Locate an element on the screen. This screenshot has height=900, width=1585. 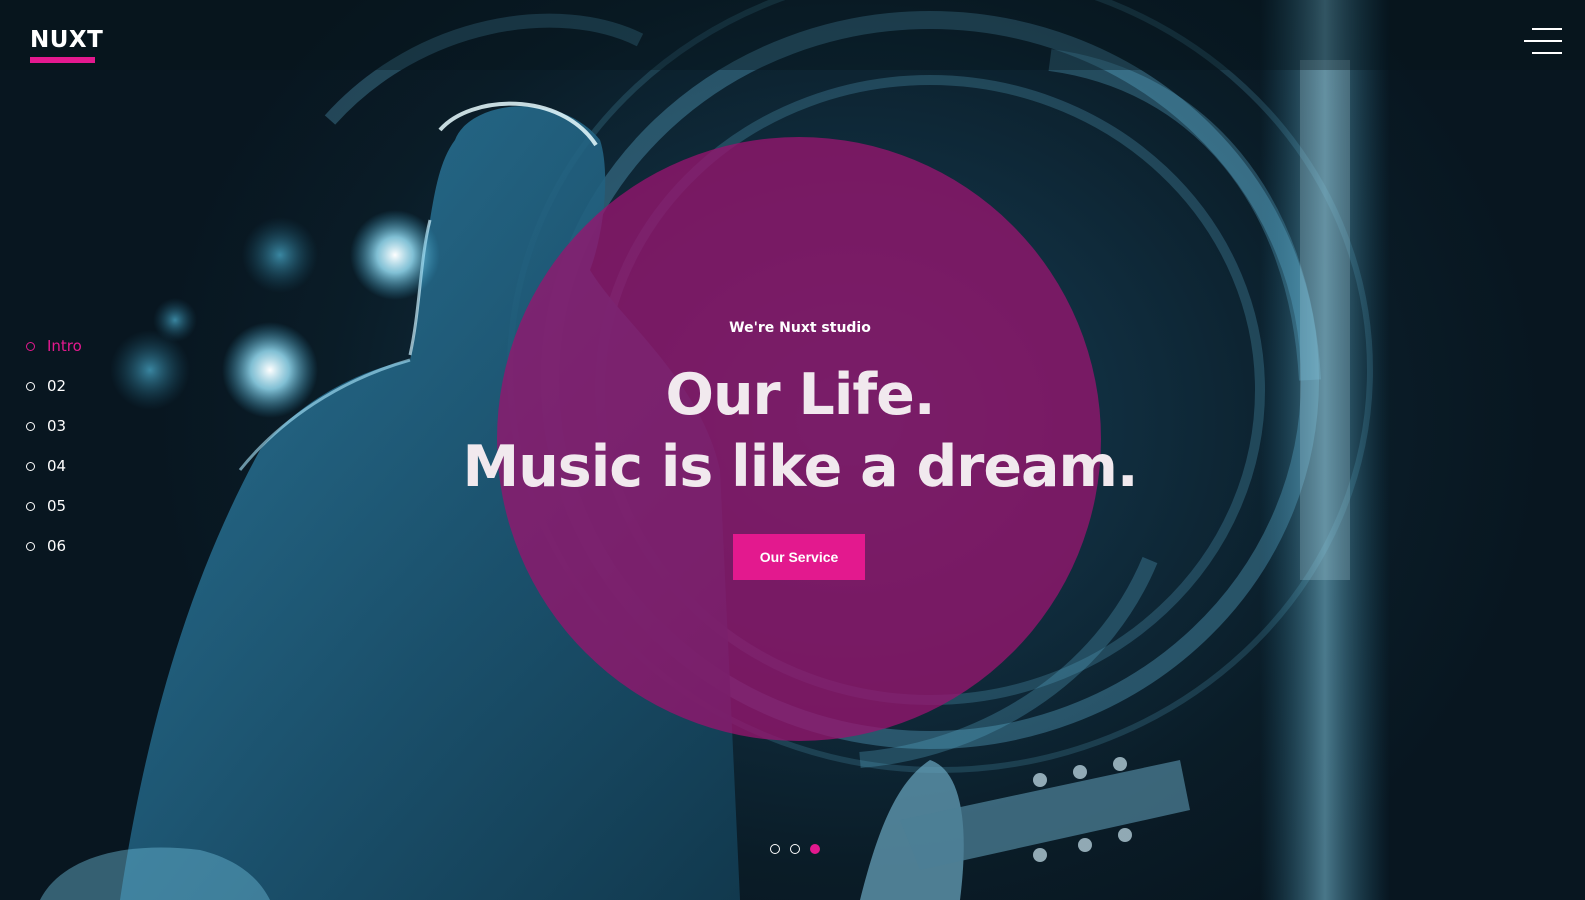
hamburger-menu-icon is located at coordinates (1543, 41).